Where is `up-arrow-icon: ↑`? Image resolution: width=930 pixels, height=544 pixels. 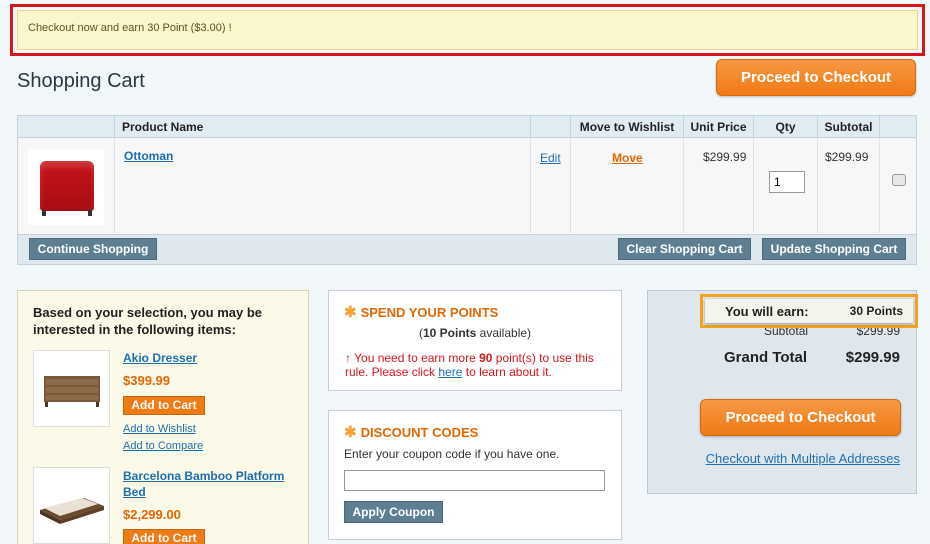 up-arrow-icon: ↑ is located at coordinates (348, 358).